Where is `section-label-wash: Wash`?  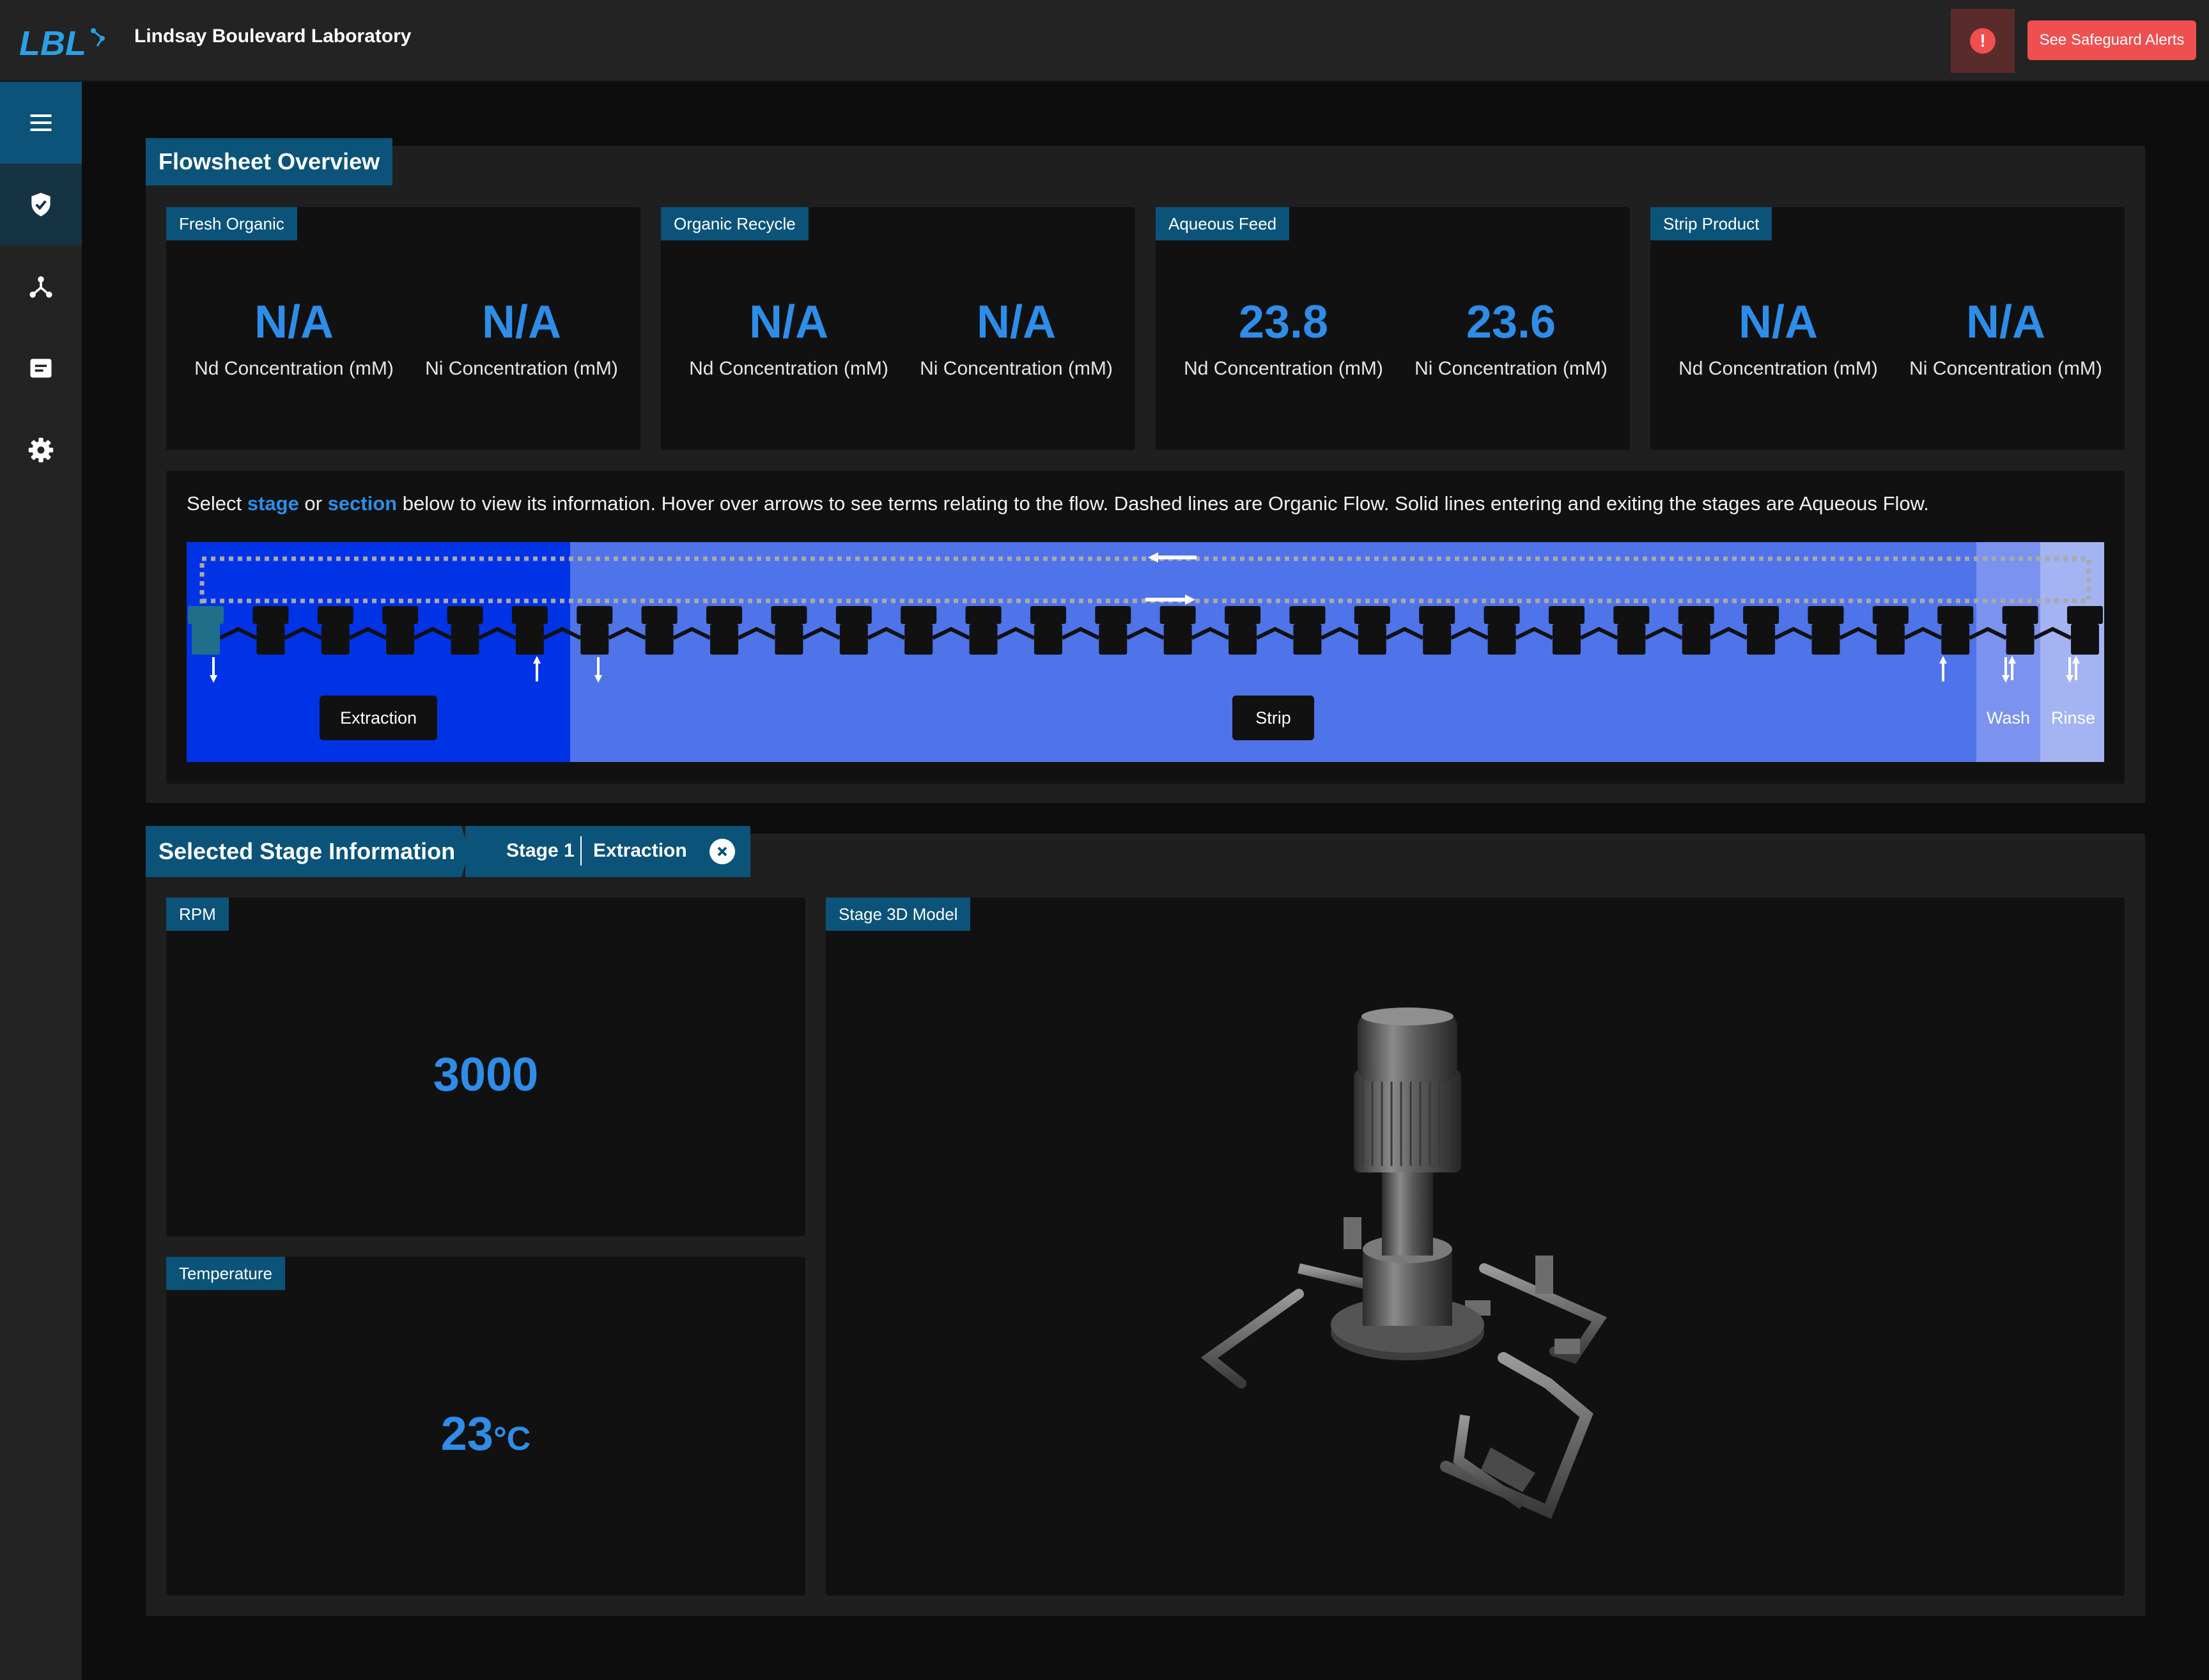
section-label-wash: Wash is located at coordinates (2008, 718).